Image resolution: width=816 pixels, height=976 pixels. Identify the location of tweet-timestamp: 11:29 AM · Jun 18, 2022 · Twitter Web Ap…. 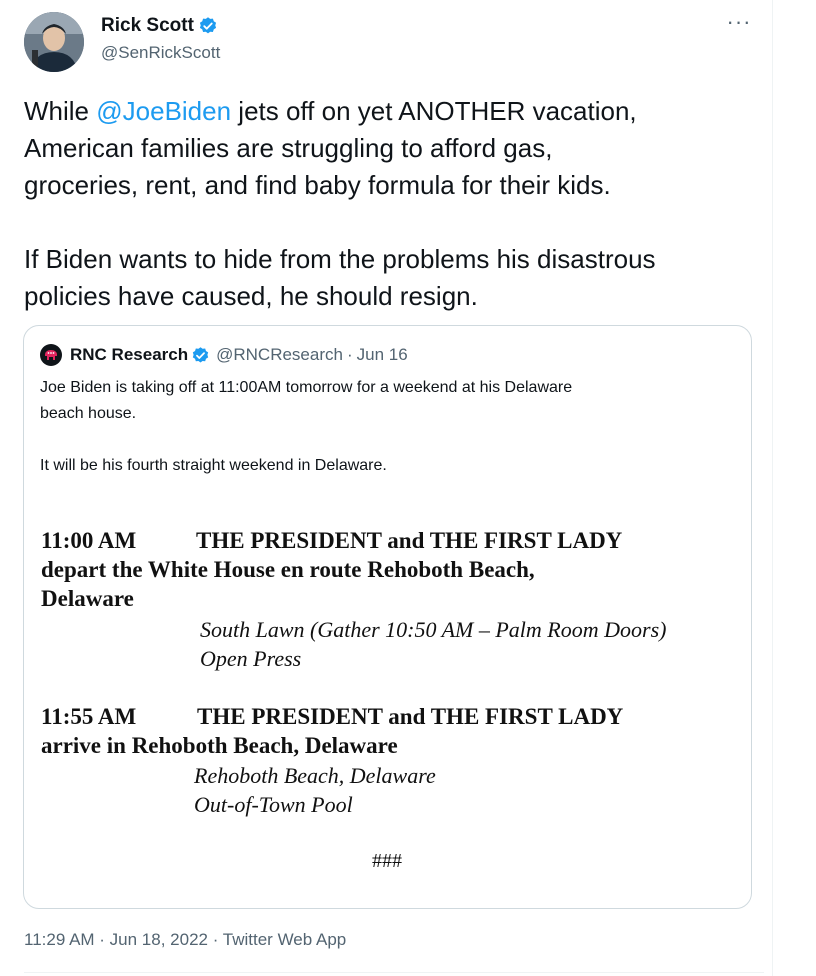
(185, 940).